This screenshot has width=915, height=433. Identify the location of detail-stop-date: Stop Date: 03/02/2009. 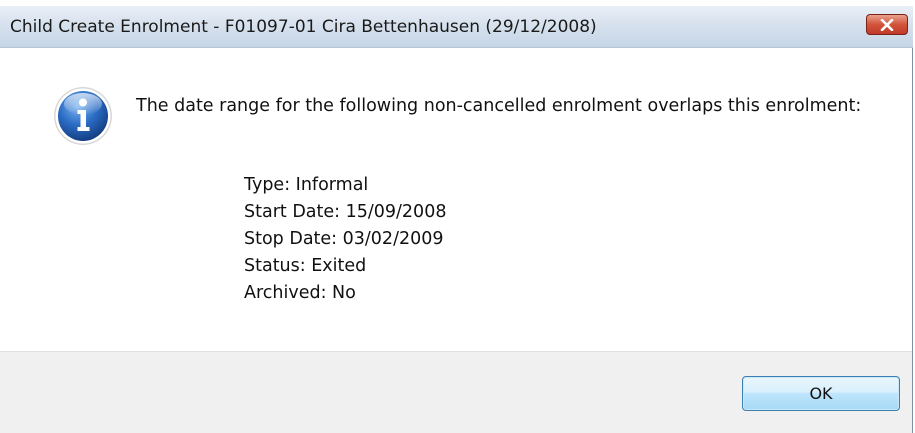
(344, 239).